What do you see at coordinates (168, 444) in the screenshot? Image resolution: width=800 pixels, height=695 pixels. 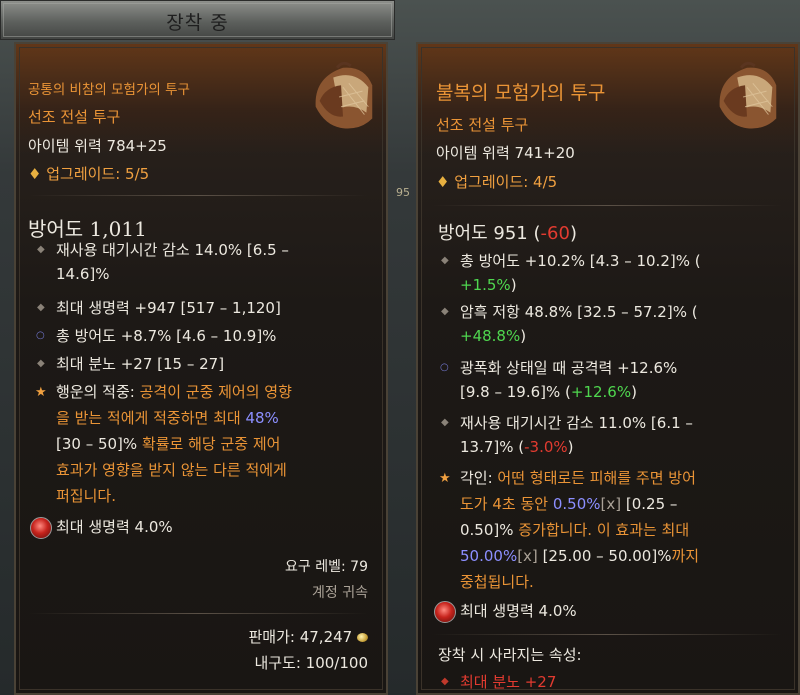 I see `aspect-line: [30 – 50]% 확률로 해당 군중 제어` at bounding box center [168, 444].